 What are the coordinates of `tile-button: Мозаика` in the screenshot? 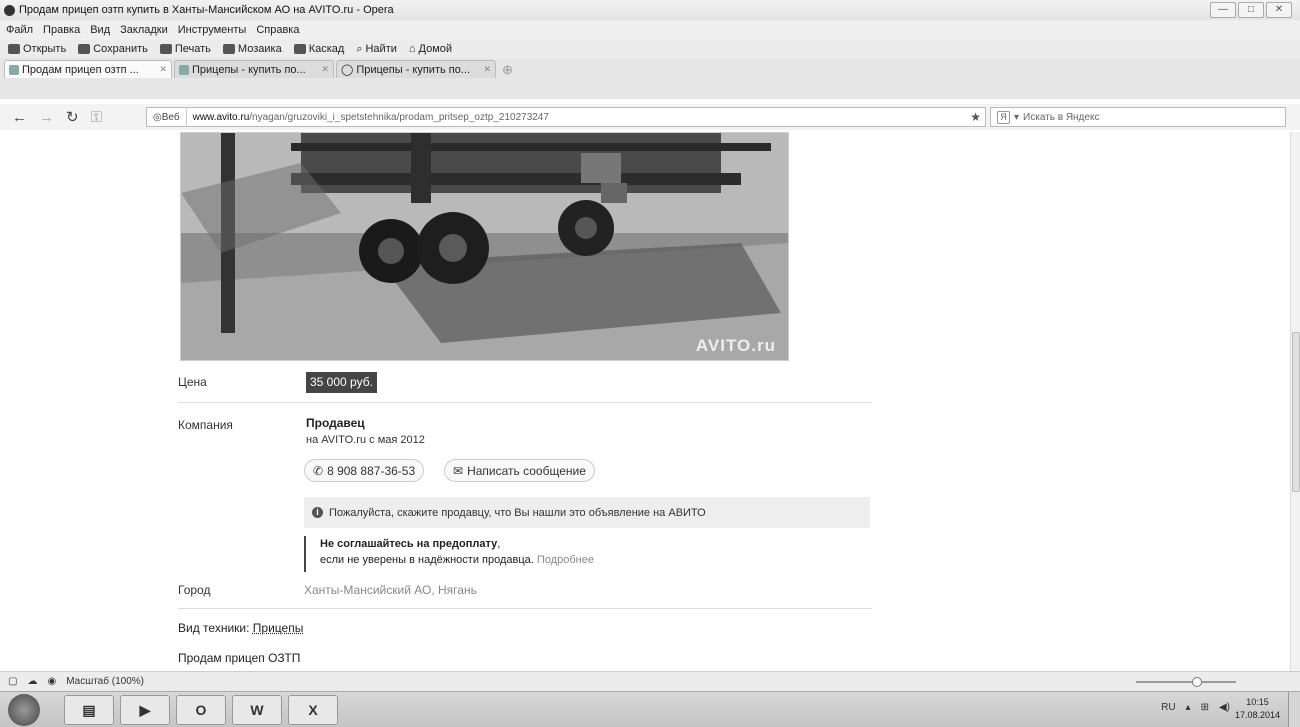 It's located at (252, 49).